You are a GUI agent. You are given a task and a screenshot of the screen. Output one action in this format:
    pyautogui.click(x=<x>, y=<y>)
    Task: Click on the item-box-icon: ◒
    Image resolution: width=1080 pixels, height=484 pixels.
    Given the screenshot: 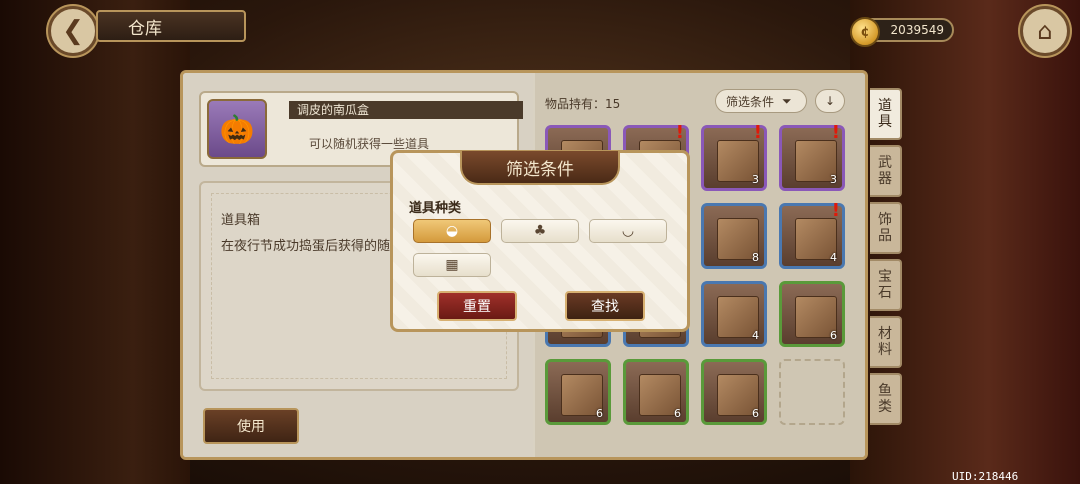 What is the action you would take?
    pyautogui.click(x=452, y=231)
    